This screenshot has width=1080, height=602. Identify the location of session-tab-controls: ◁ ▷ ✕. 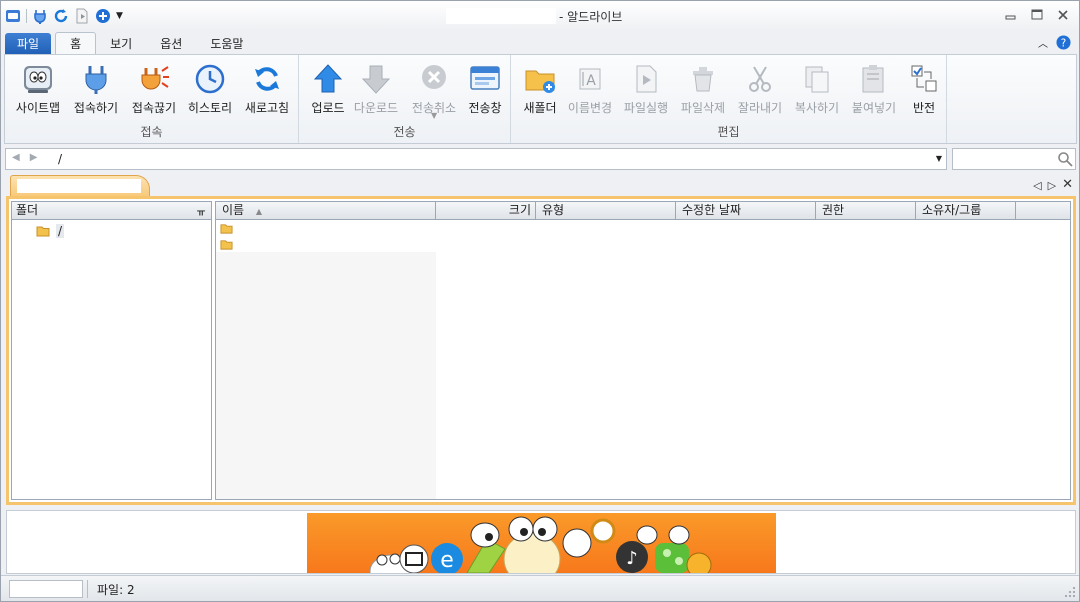
(1053, 185).